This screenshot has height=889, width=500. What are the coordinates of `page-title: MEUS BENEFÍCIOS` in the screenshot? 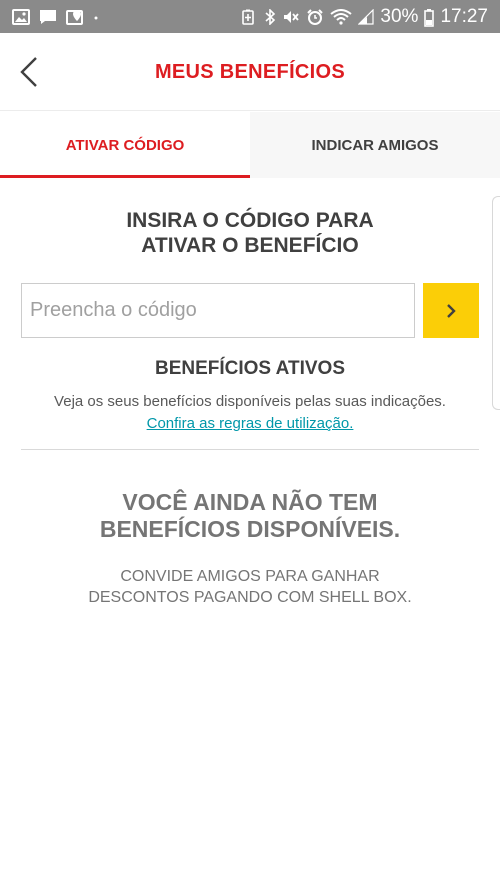 It's located at (250, 72).